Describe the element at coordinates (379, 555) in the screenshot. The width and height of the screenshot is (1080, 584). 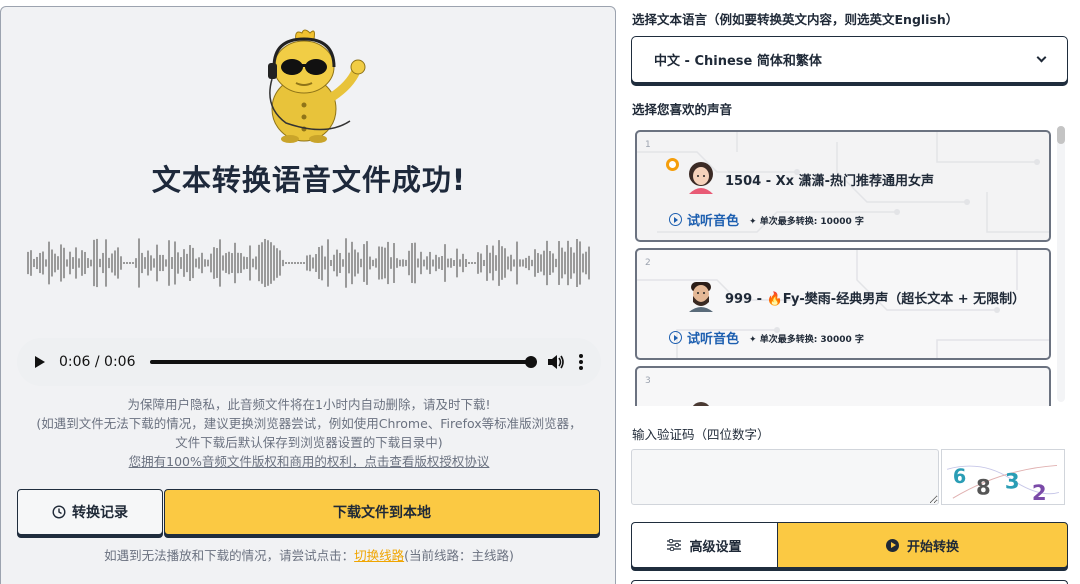
I see `switch-route-link: 切换线路` at that location.